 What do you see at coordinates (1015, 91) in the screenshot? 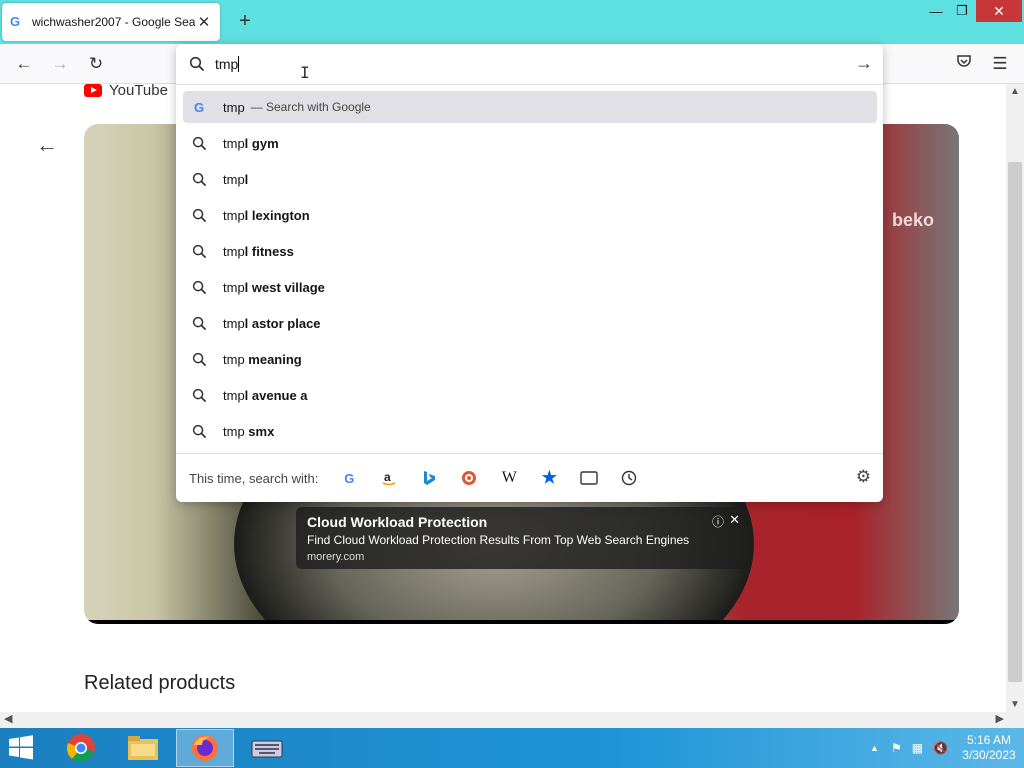
I see `scroll-up-icon: ▲` at bounding box center [1015, 91].